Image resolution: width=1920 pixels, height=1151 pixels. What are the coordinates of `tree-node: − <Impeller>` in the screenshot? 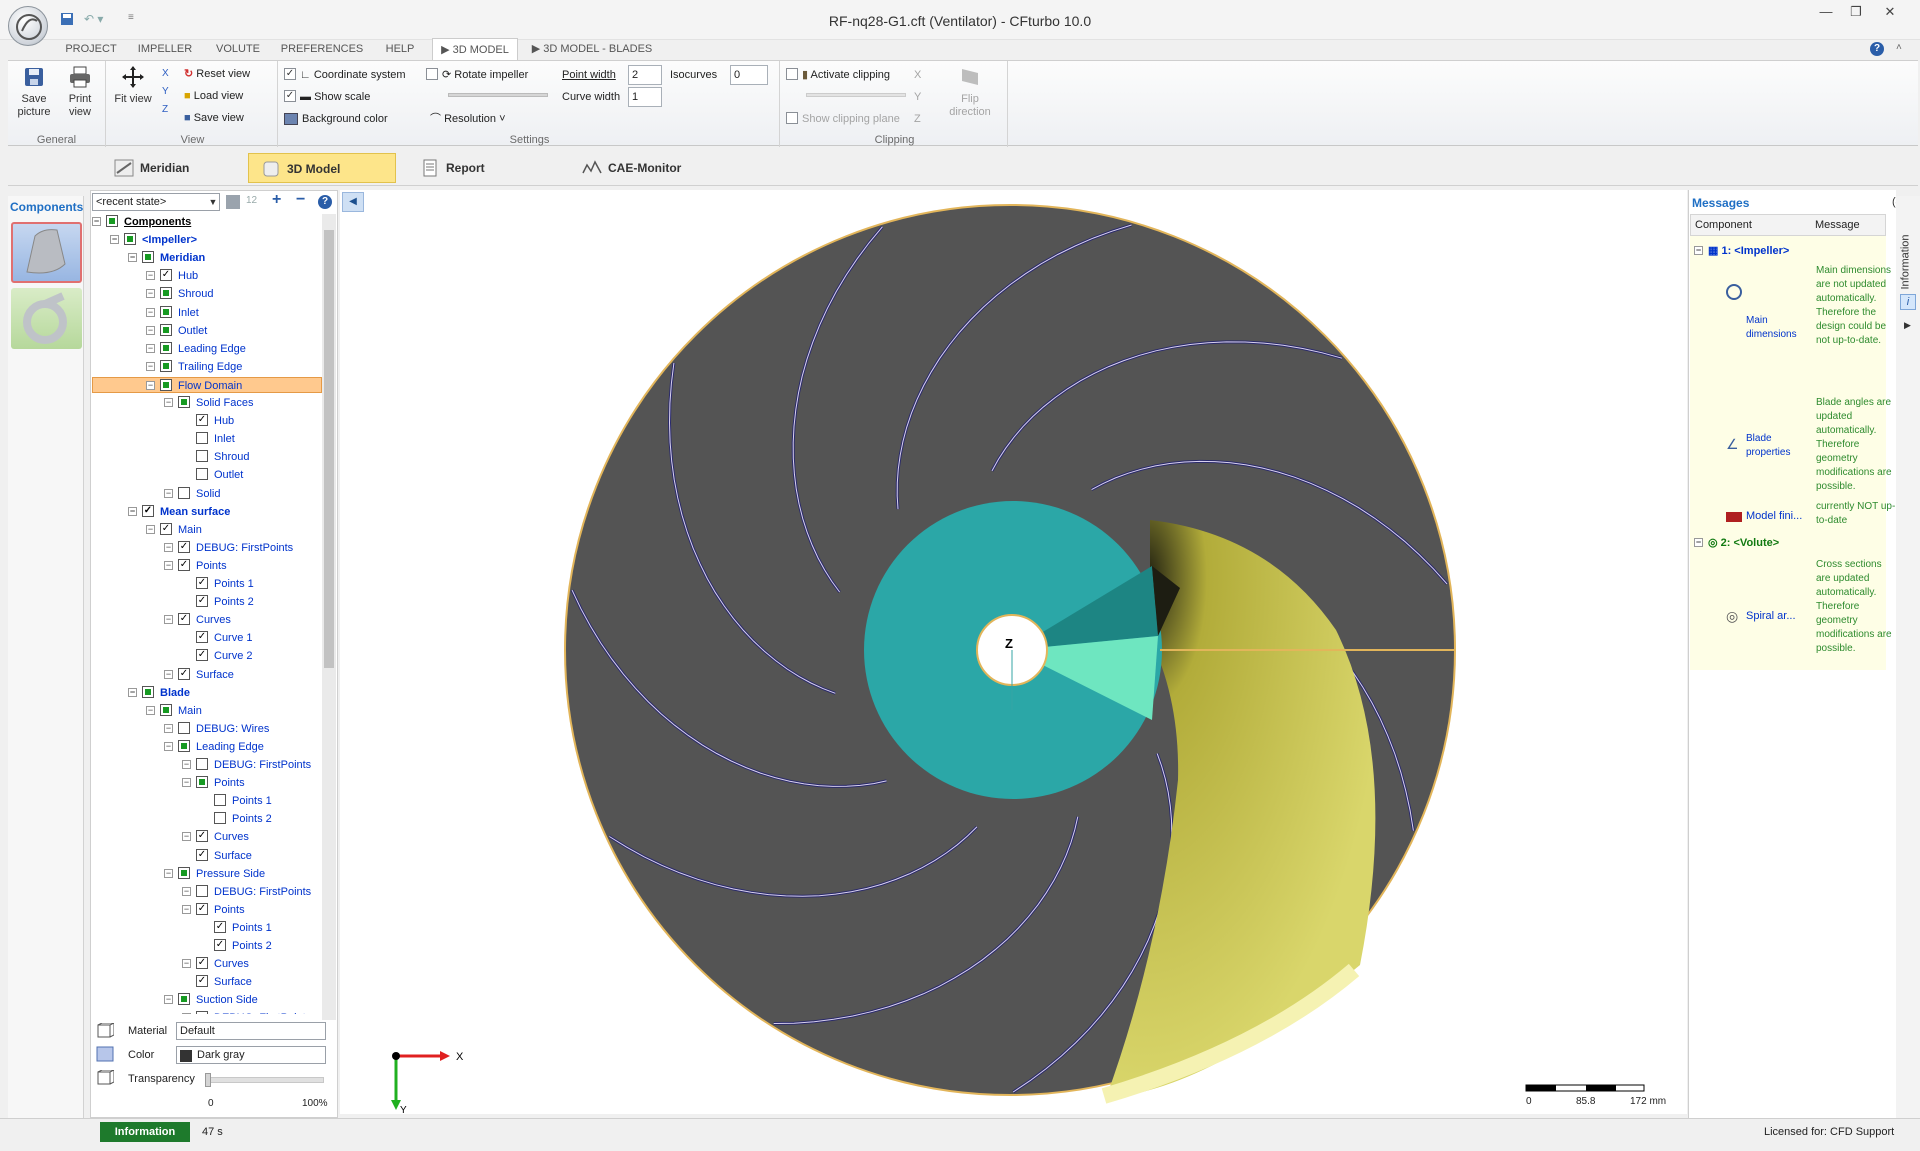 It's located at (153, 240).